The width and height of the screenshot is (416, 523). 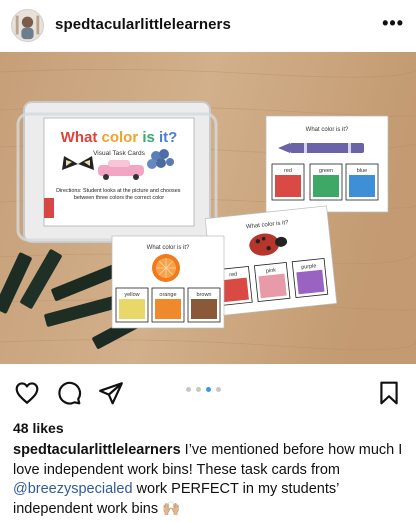 I want to click on comment-icon, so click(x=69, y=393).